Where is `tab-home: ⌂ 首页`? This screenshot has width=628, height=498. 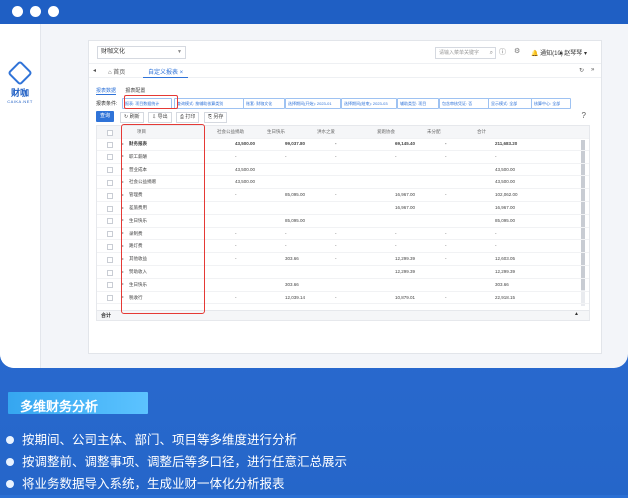 tab-home: ⌂ 首页 is located at coordinates (116, 71).